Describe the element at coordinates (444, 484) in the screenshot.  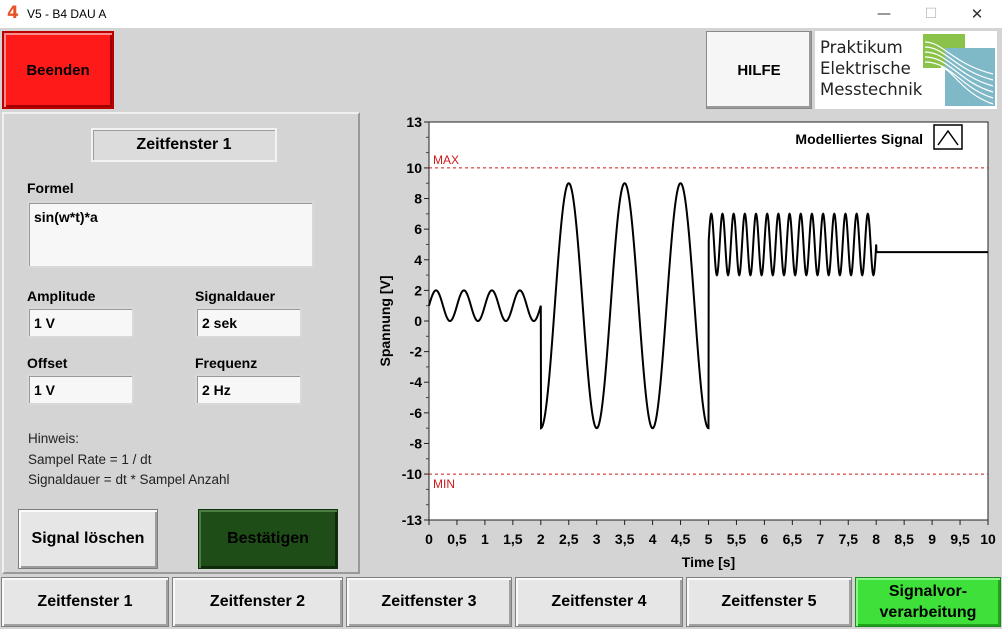
I see `limit-label-min: MIN` at that location.